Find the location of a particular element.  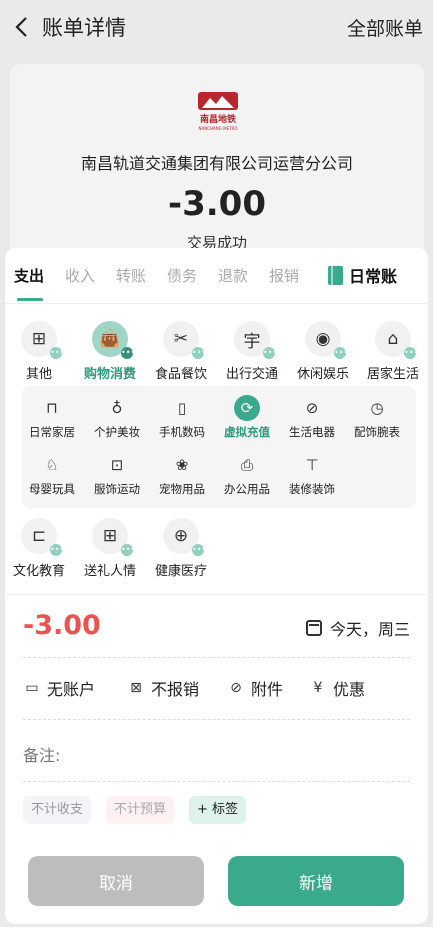

tab-reimburse: 报销 is located at coordinates (284, 275).